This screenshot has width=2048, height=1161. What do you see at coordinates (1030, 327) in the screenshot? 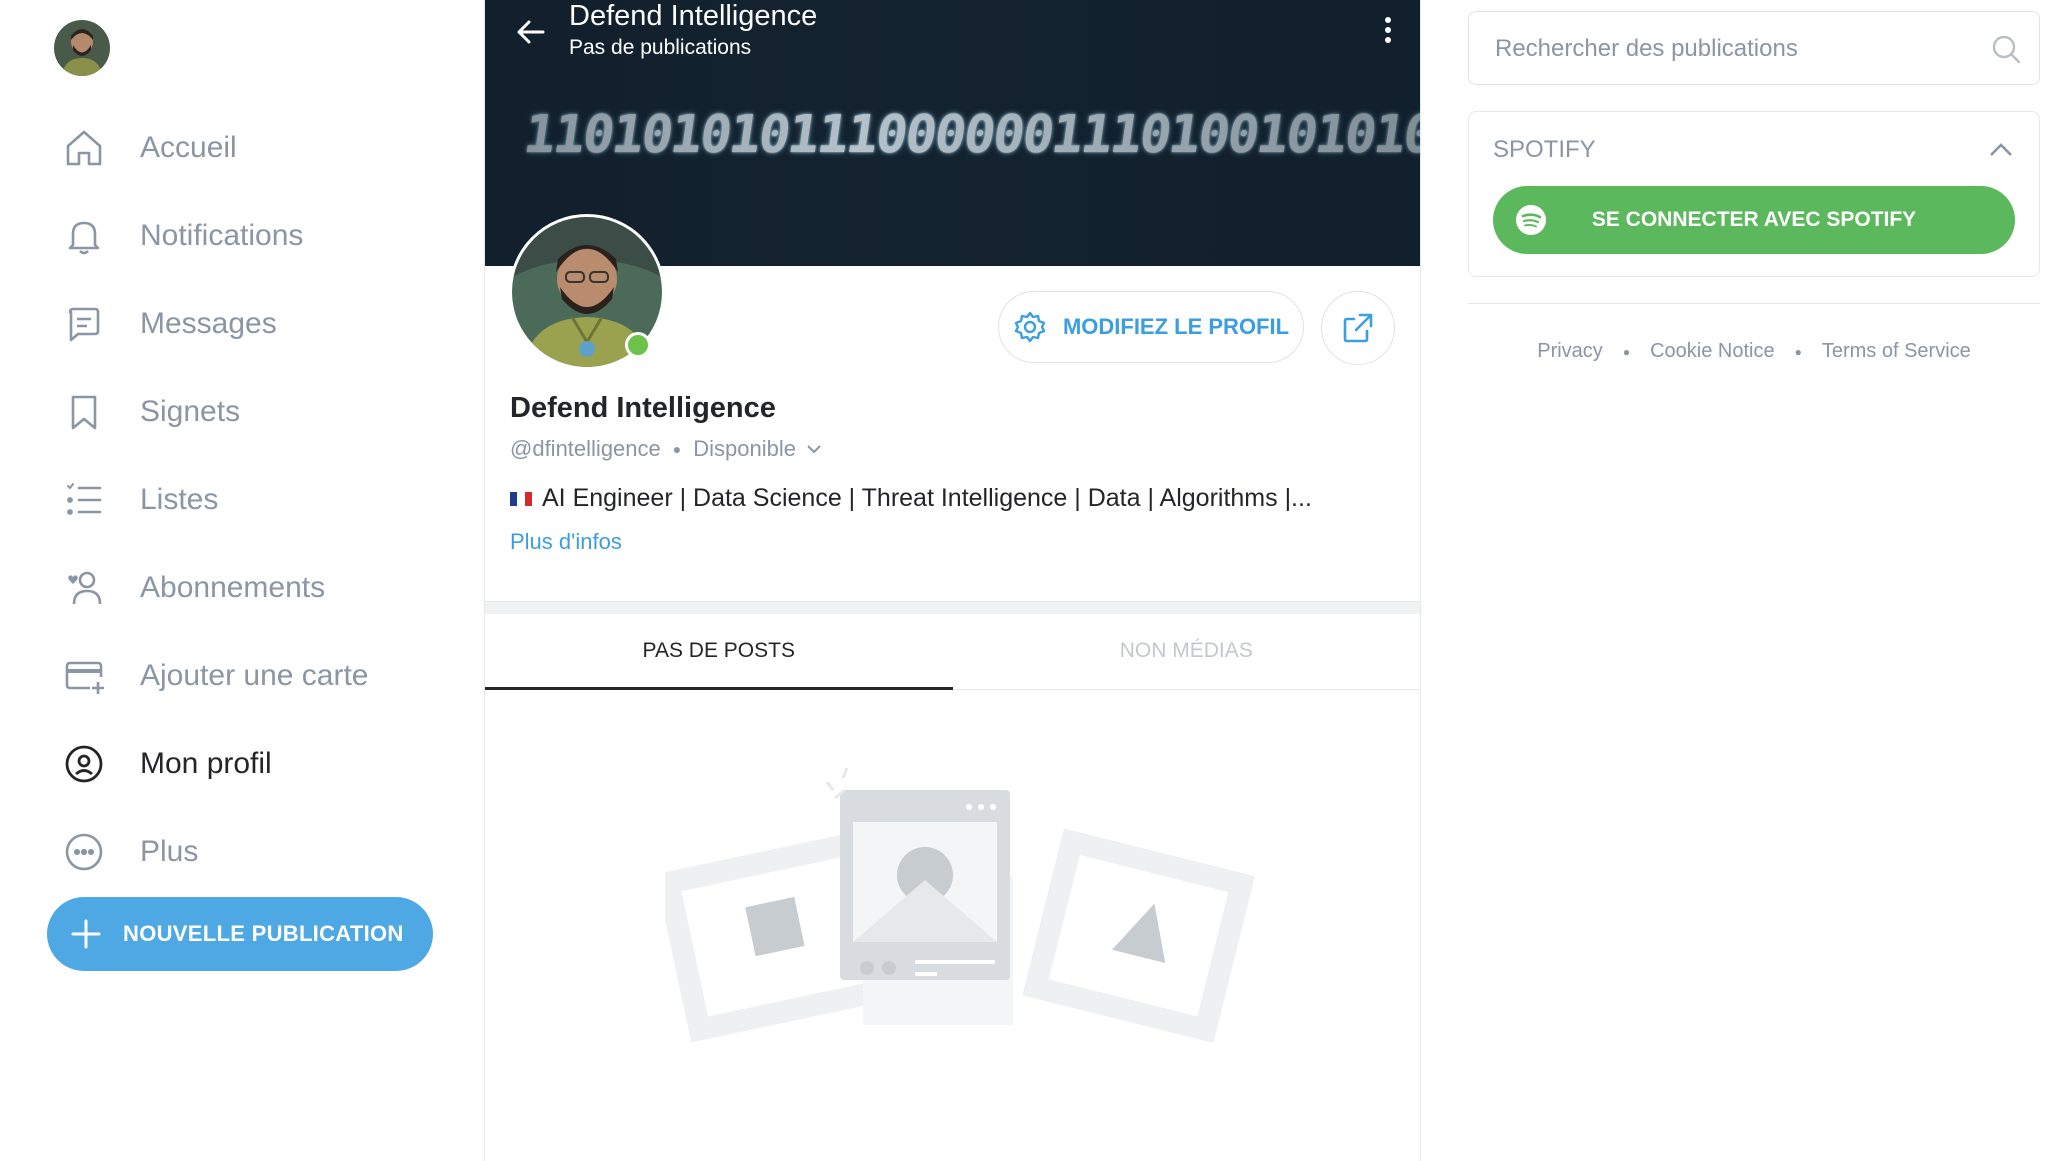
I see `gear-icon` at bounding box center [1030, 327].